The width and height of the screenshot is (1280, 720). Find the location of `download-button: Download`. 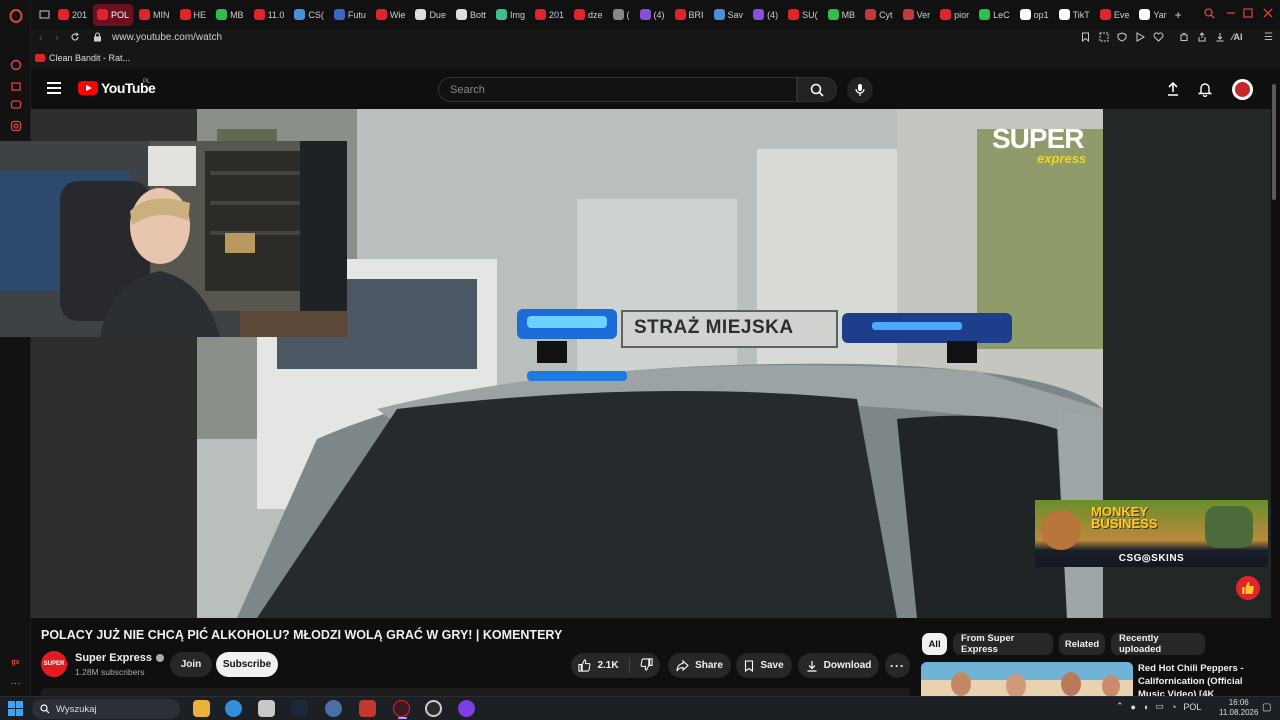

download-button: Download is located at coordinates (838, 665).